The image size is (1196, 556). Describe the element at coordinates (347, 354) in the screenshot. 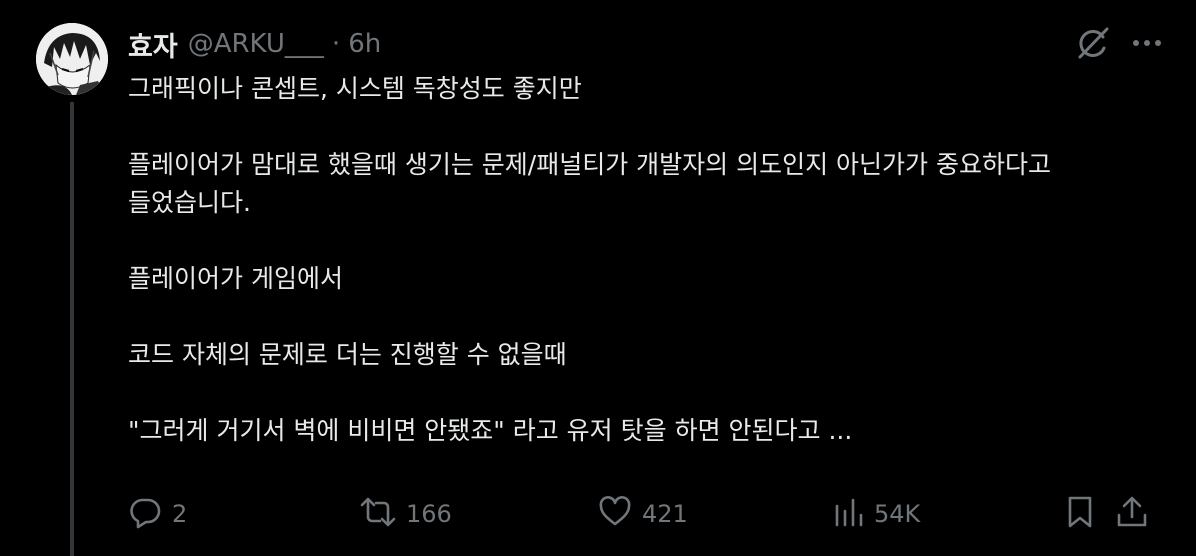

I see `tweet-paragraph: 코드 자체의 문제로 더는 진행할 수 없을때` at that location.